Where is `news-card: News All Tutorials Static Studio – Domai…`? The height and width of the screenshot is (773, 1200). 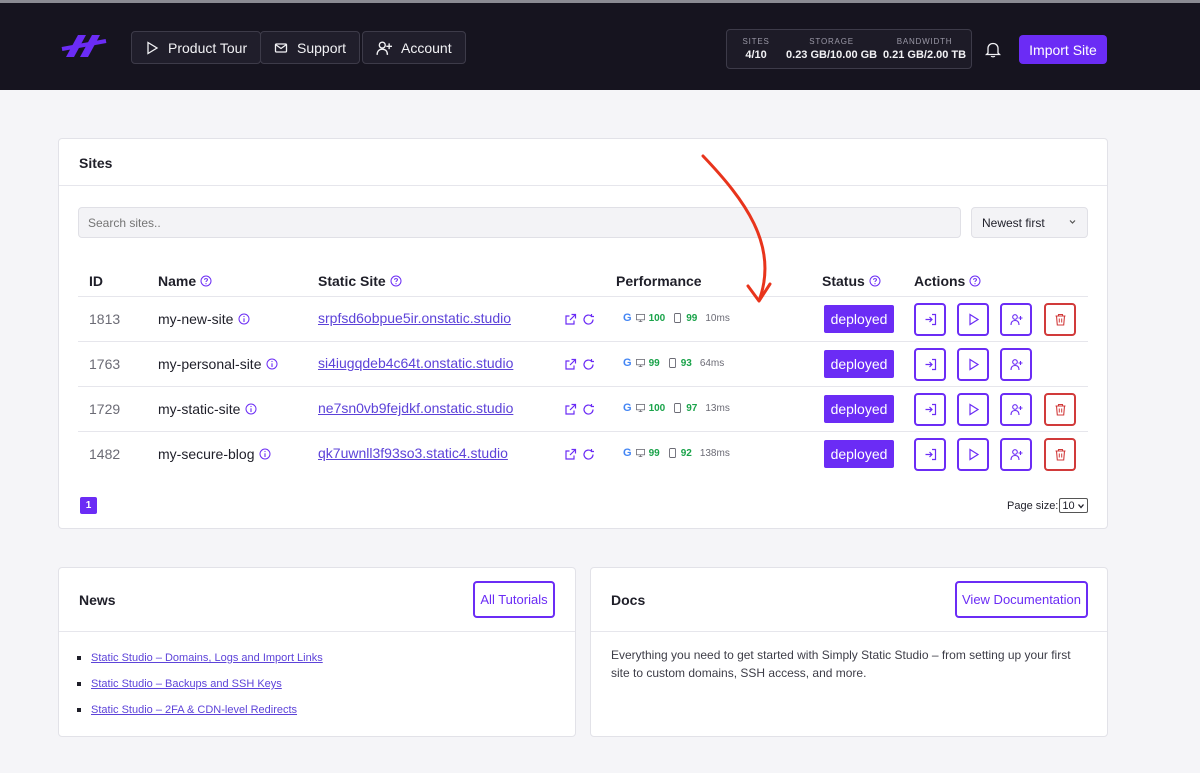
news-card: News All Tutorials Static Studio – Domai… is located at coordinates (317, 652).